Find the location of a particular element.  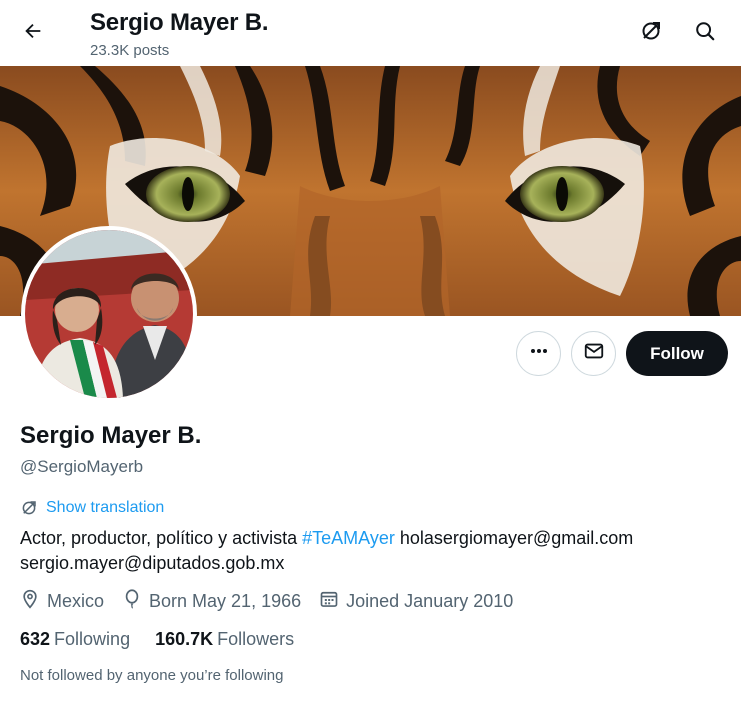

message-button is located at coordinates (593, 353).